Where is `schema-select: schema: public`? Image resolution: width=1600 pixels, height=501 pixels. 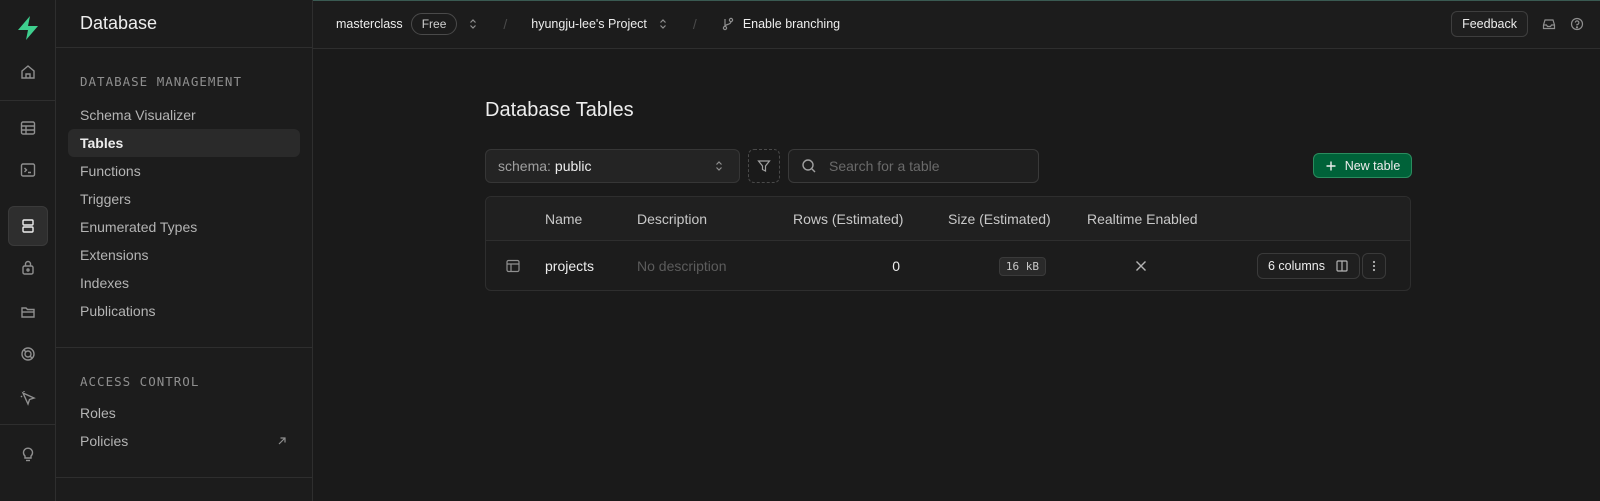
schema-select: schema: public is located at coordinates (612, 166).